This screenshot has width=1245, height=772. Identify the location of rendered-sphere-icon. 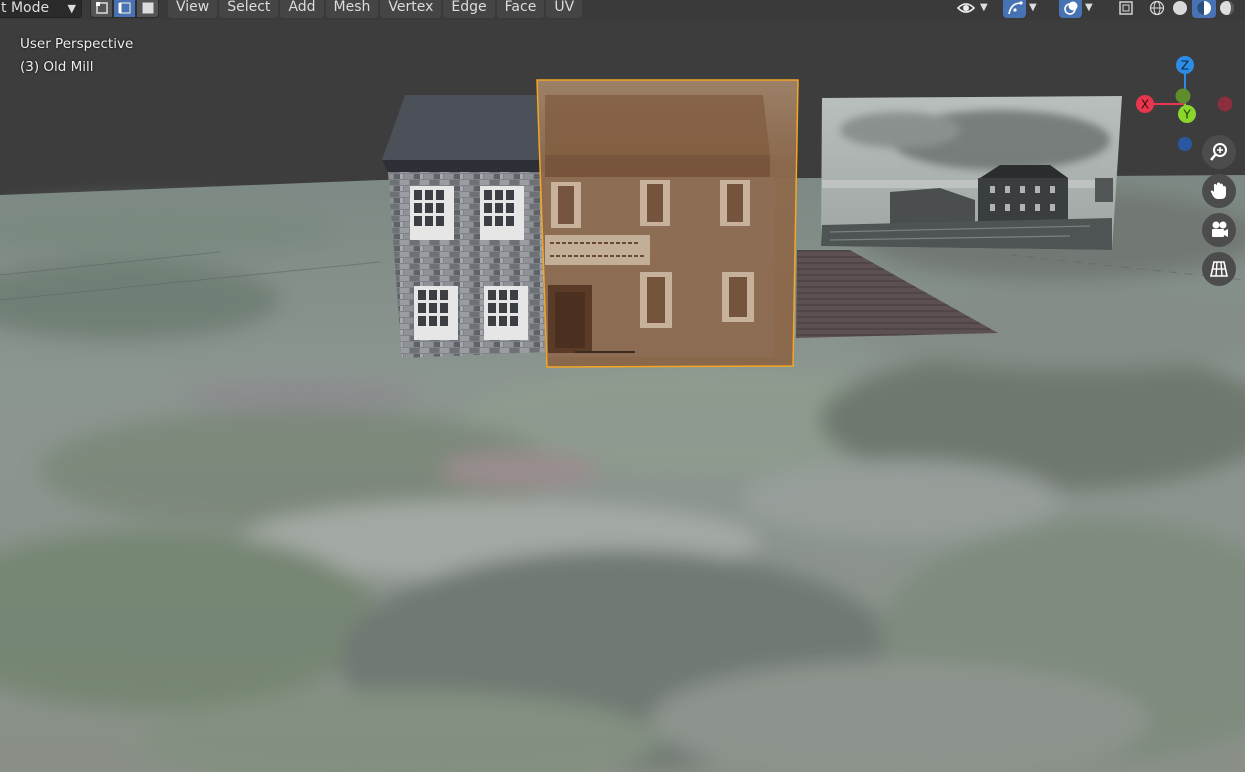
(1227, 7).